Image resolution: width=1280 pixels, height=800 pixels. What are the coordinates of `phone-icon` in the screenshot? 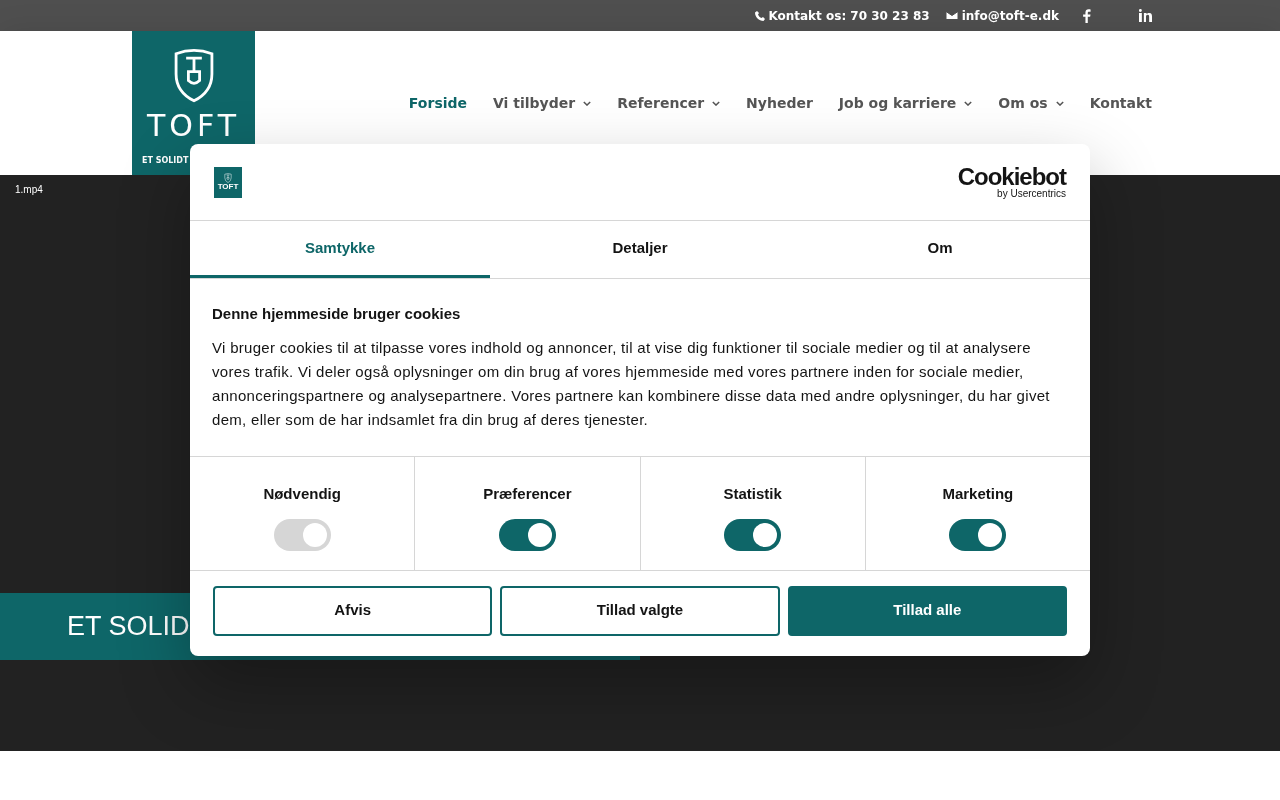 It's located at (760, 15).